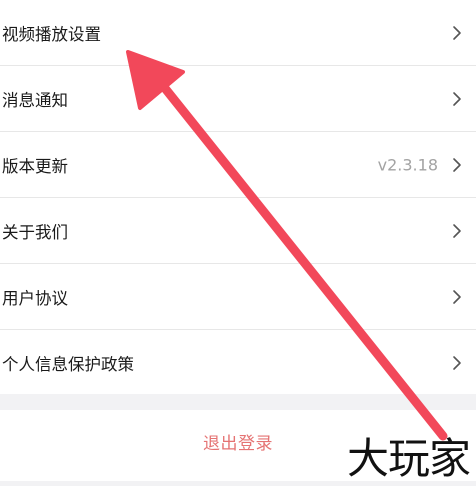  I want to click on logout-label: 退出登录, so click(238, 443).